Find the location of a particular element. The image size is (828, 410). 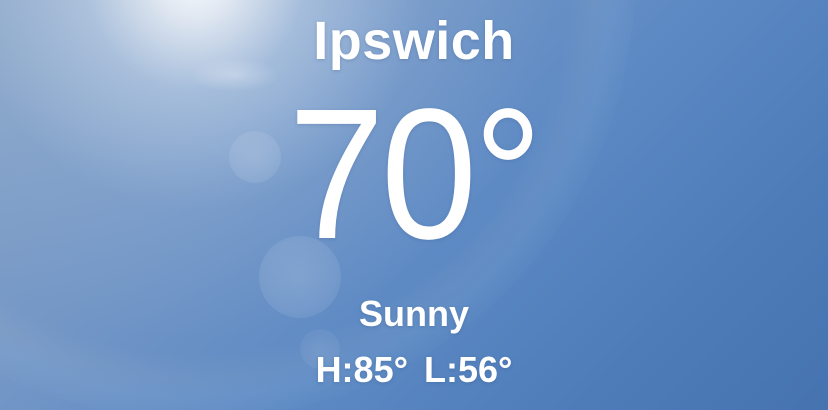

city-name: Ipswich is located at coordinates (414, 41).